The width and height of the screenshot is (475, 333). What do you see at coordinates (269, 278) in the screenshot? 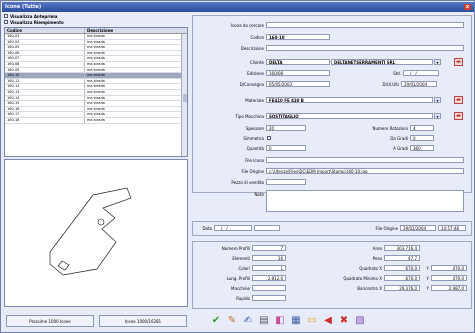
I see `field-lung-profili: 2.812,0` at bounding box center [269, 278].